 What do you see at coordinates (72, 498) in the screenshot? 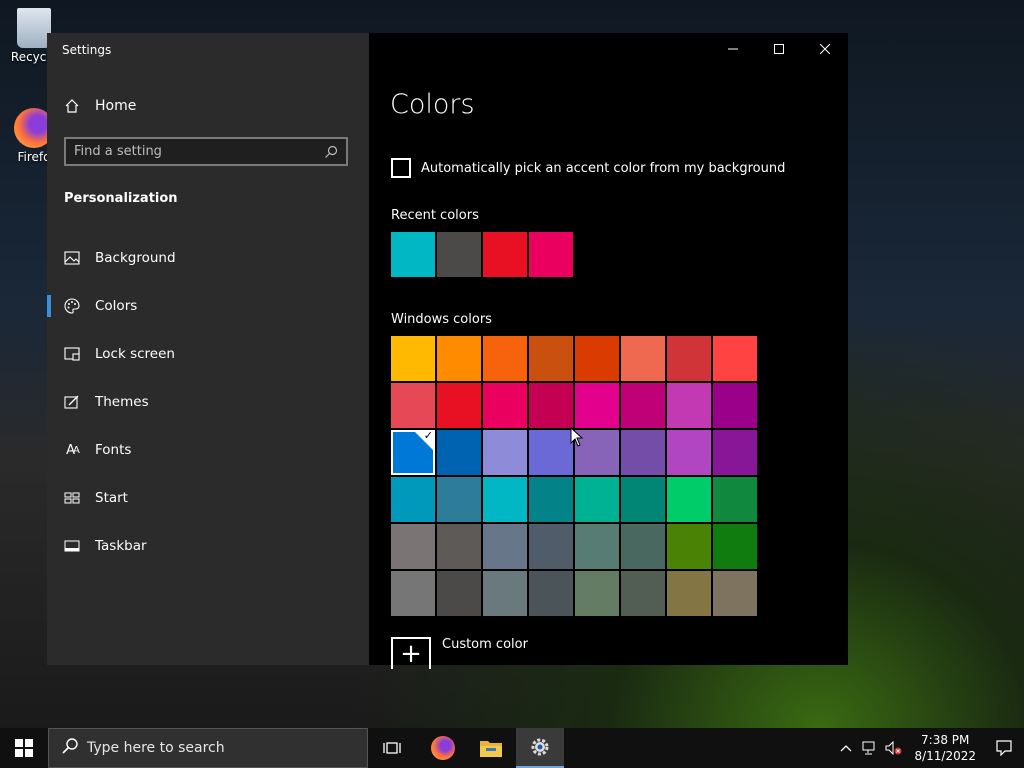
I see `start-icon` at bounding box center [72, 498].